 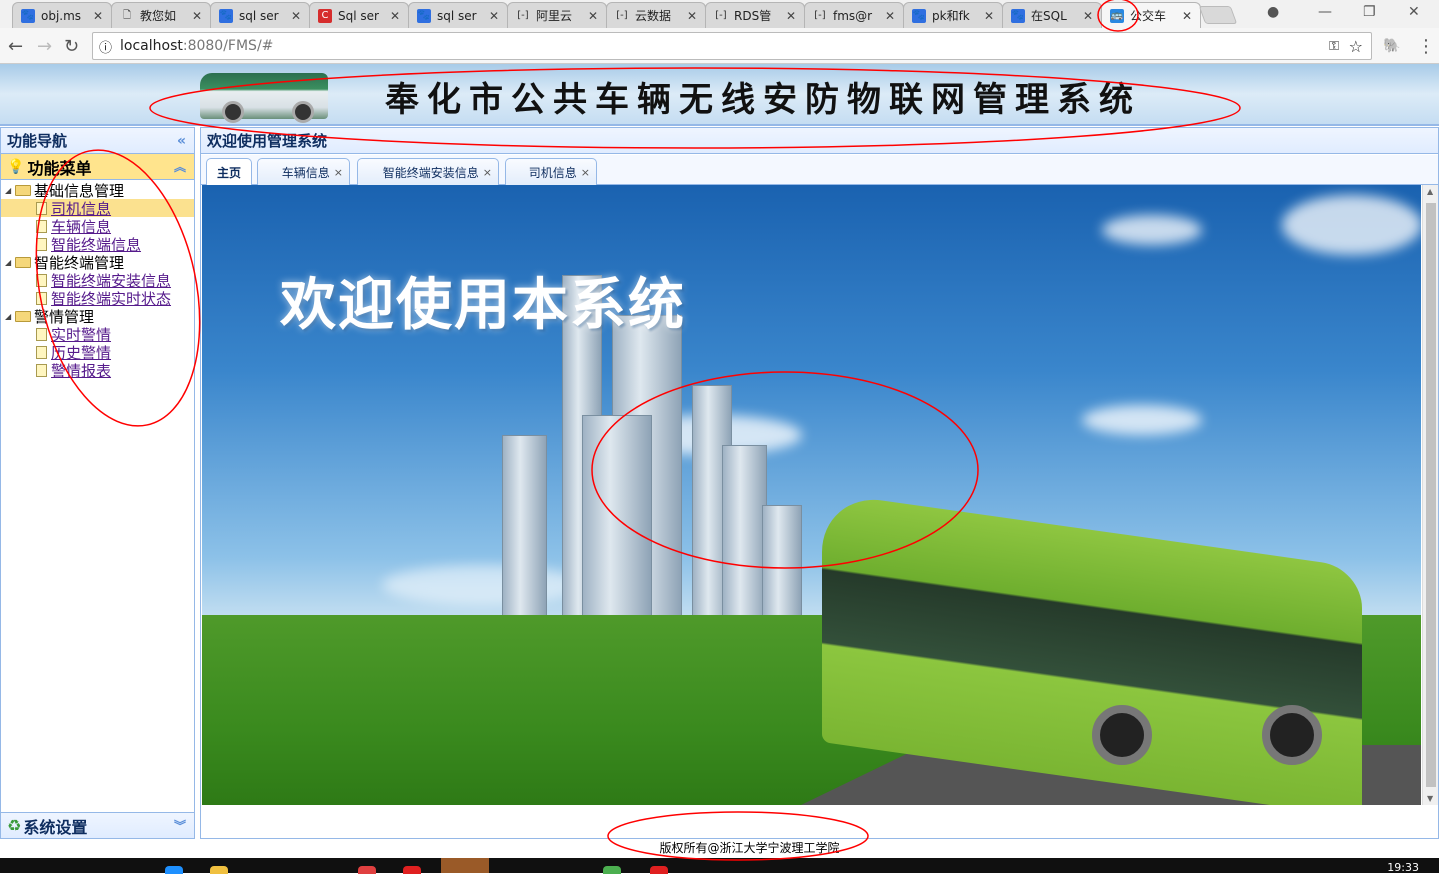 I want to click on main-panel-title: 欢迎使用管理系统, so click(x=267, y=141).